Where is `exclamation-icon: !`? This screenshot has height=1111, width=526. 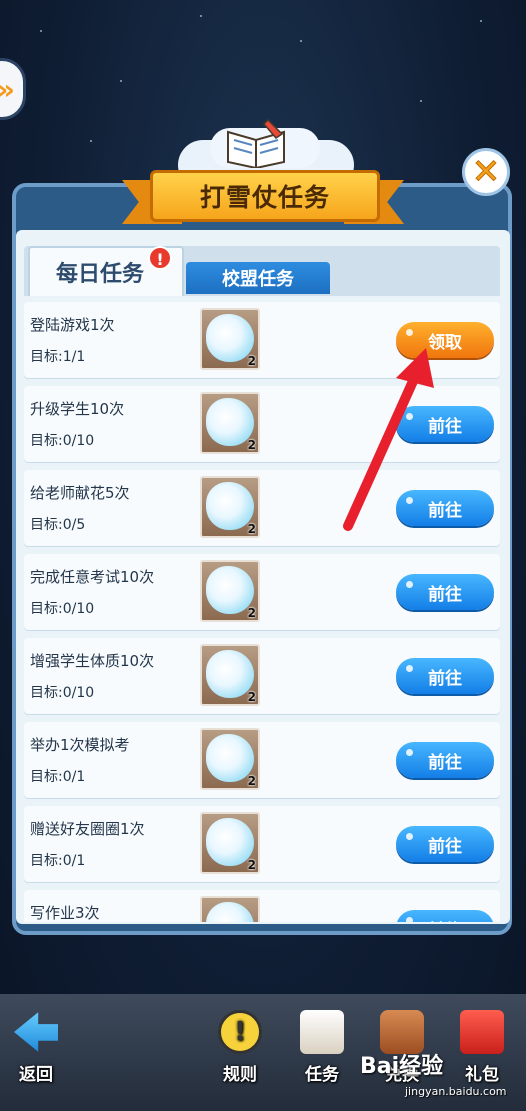 exclamation-icon: ! is located at coordinates (240, 1032).